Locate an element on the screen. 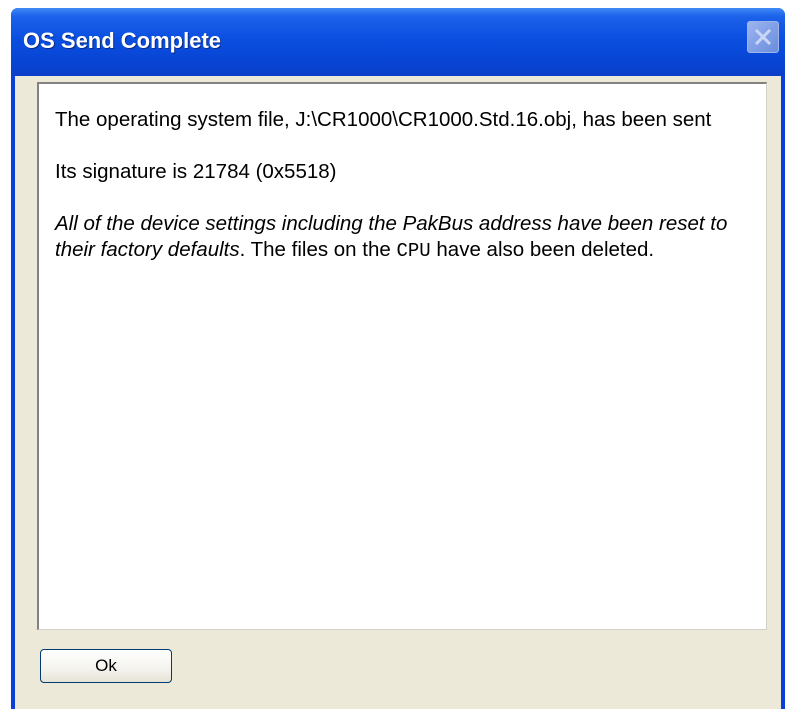 The height and width of the screenshot is (709, 785). ok-button: Ok is located at coordinates (106, 666).